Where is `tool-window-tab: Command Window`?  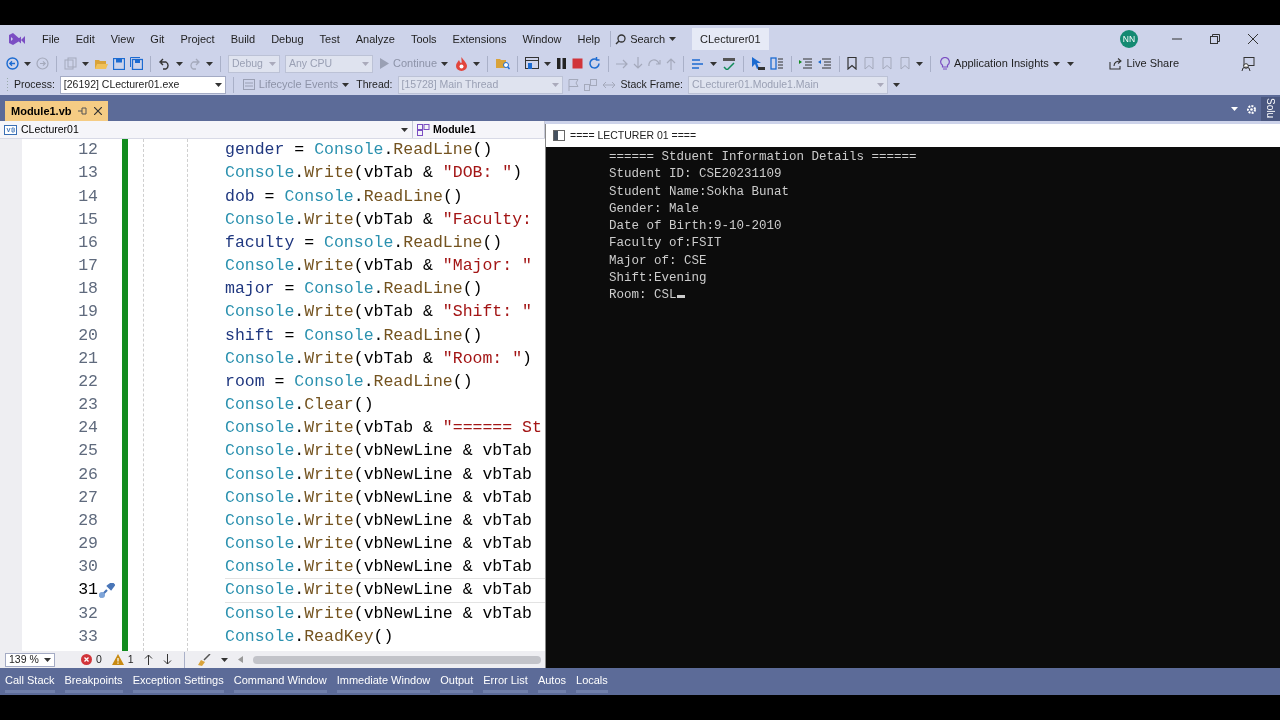
tool-window-tab: Command Window is located at coordinates (280, 681).